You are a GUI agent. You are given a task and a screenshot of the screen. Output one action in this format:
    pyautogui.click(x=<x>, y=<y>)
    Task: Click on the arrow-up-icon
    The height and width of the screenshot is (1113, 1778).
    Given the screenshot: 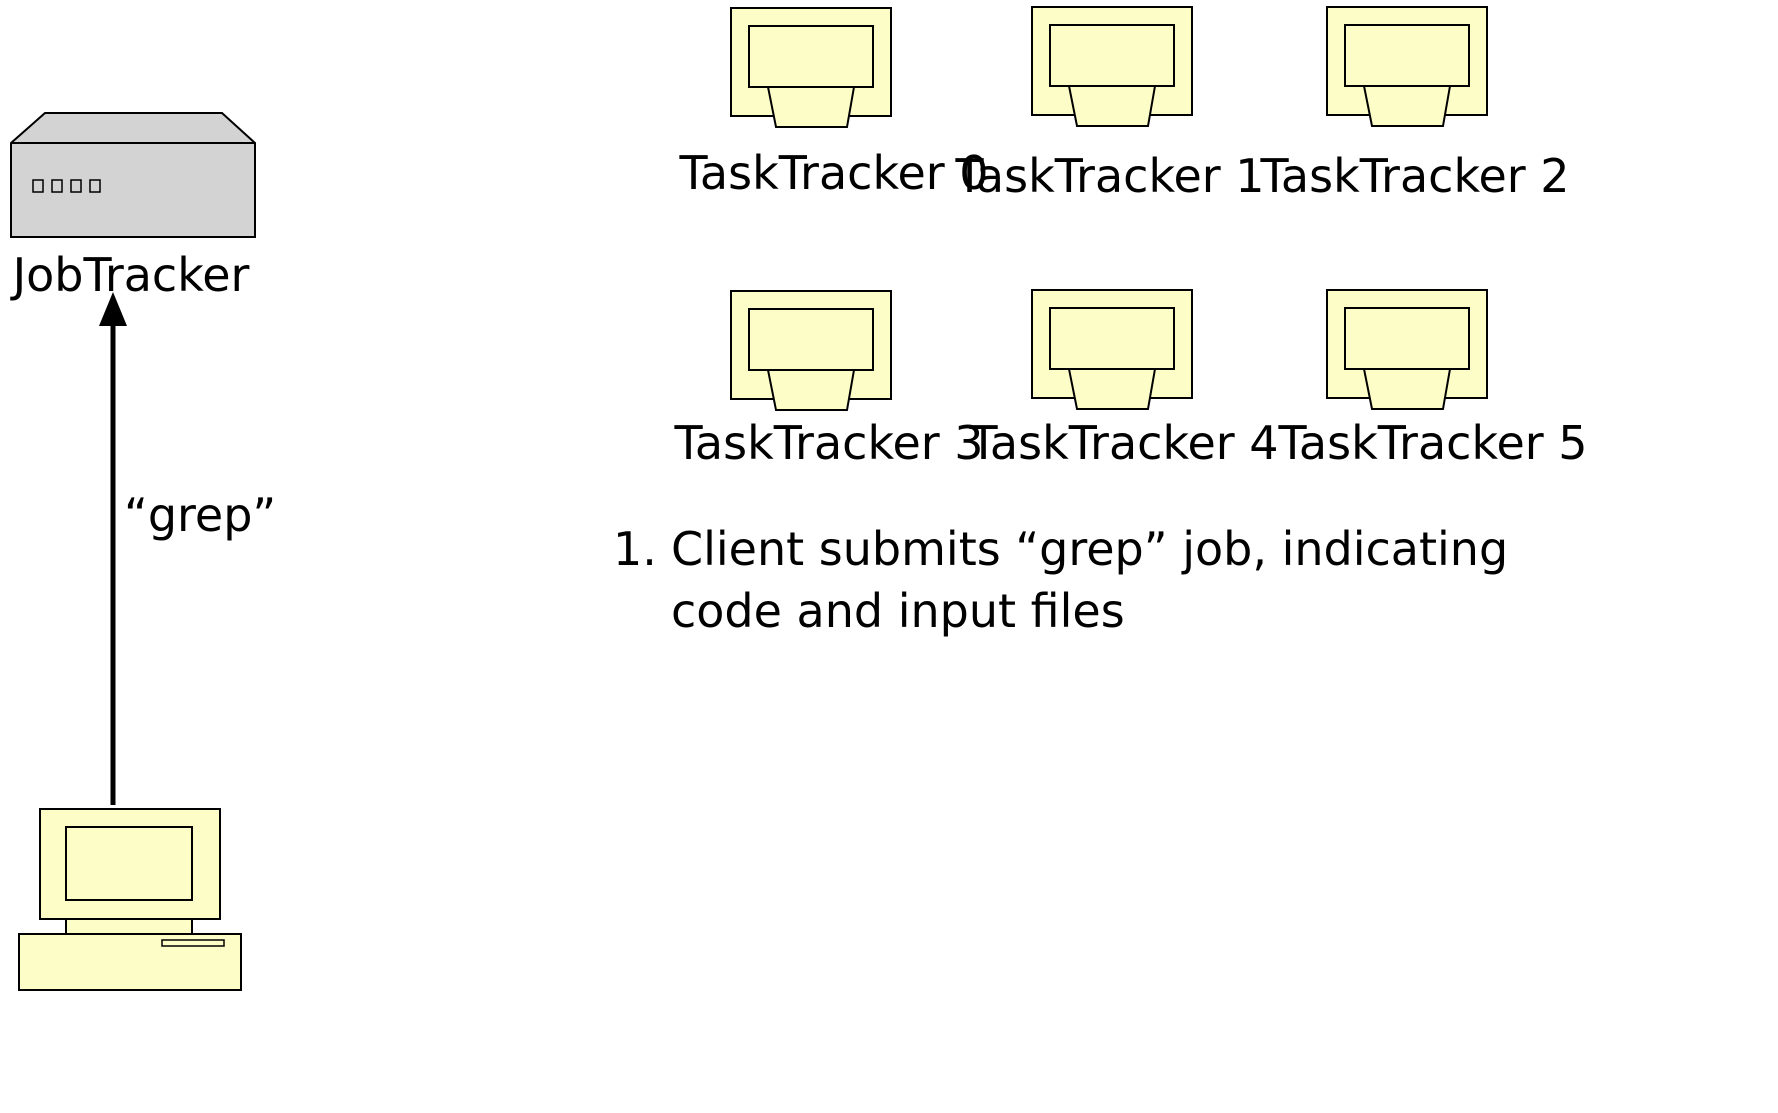 What is the action you would take?
    pyautogui.click(x=113, y=548)
    